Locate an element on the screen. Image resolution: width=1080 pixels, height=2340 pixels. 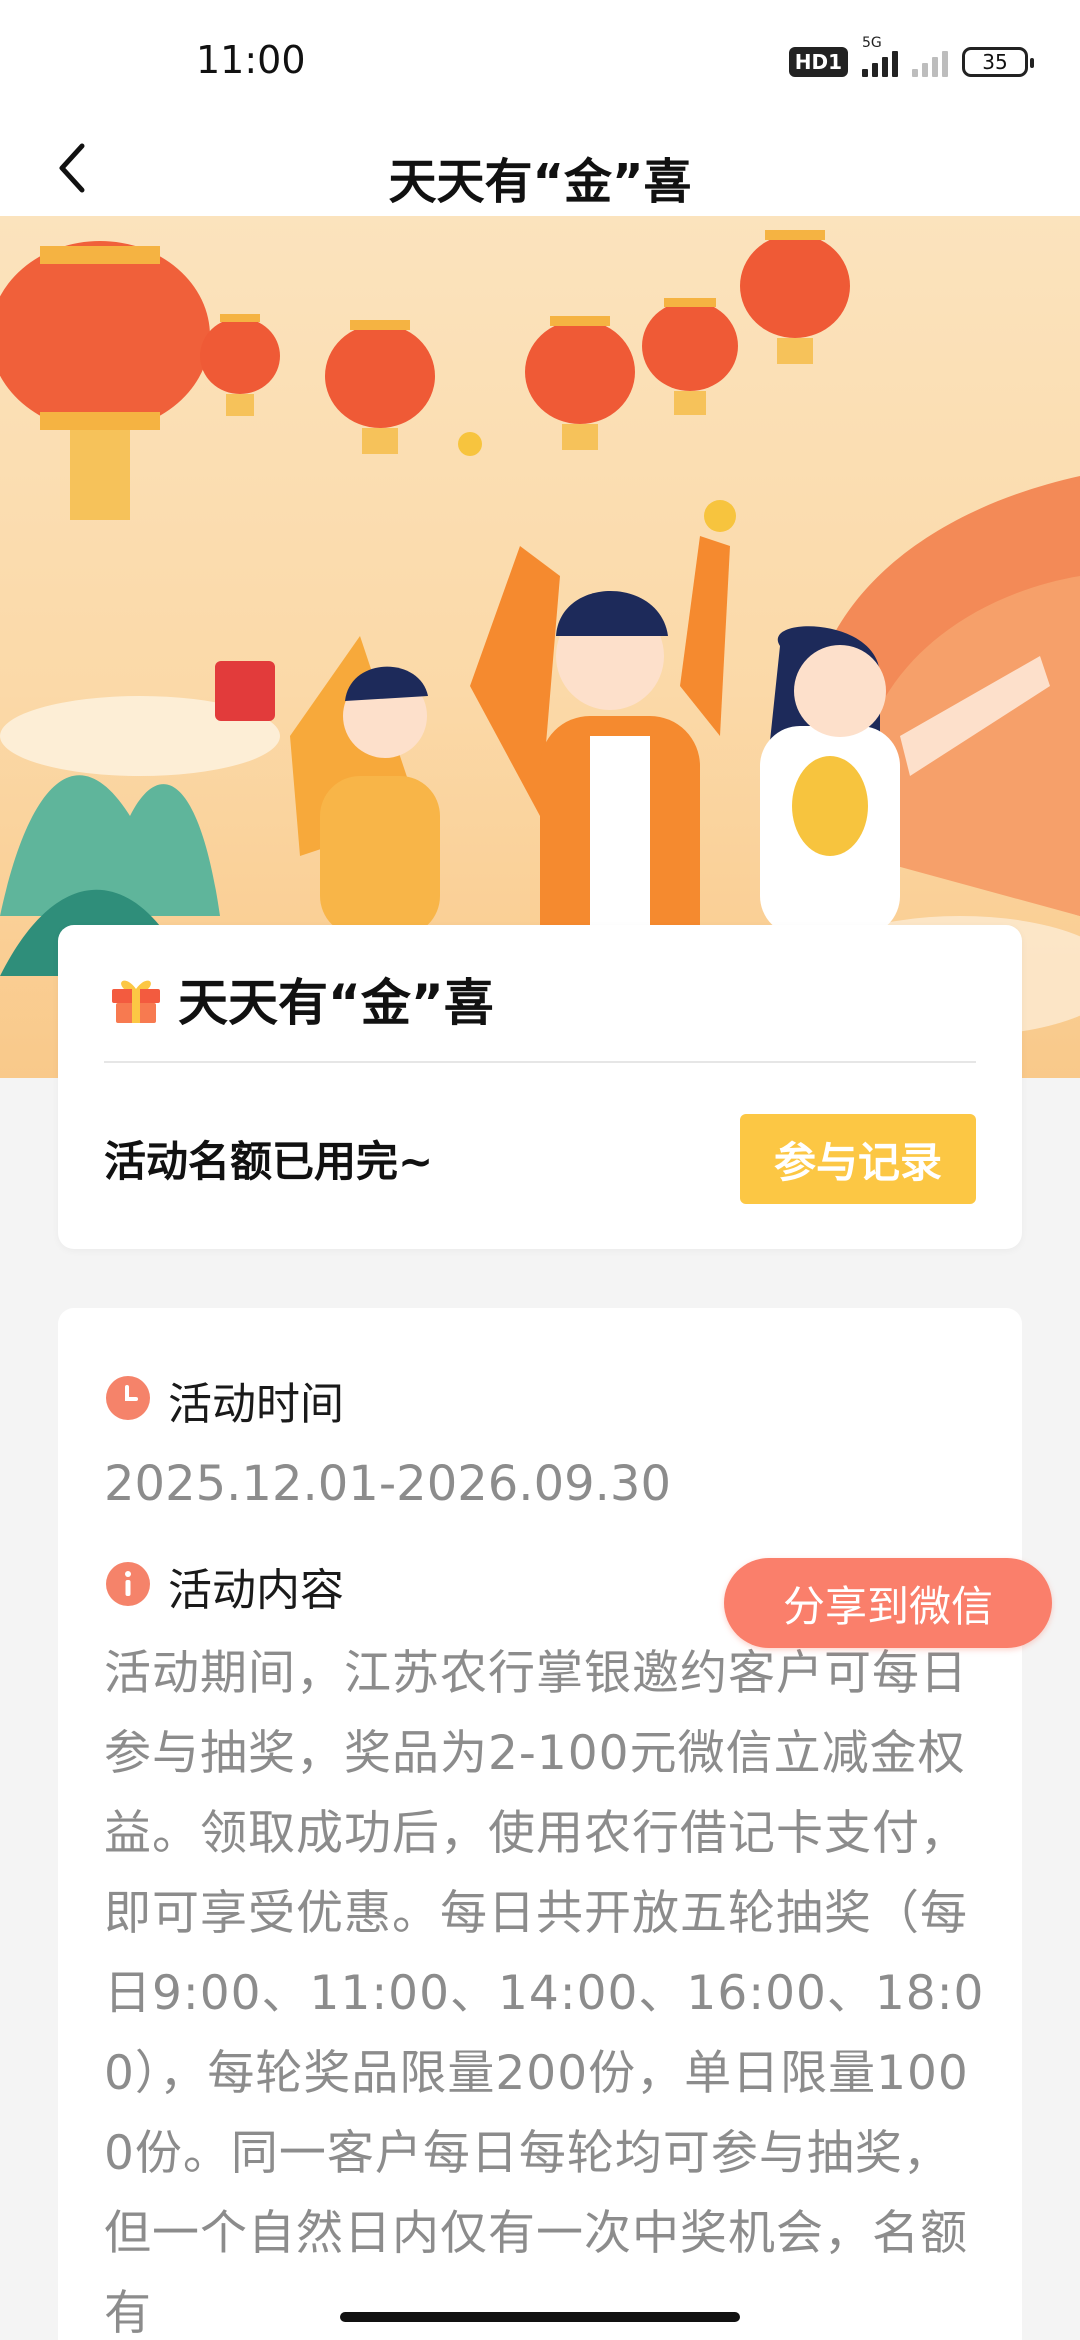
signal-secondary-icon is located at coordinates (930, 62).